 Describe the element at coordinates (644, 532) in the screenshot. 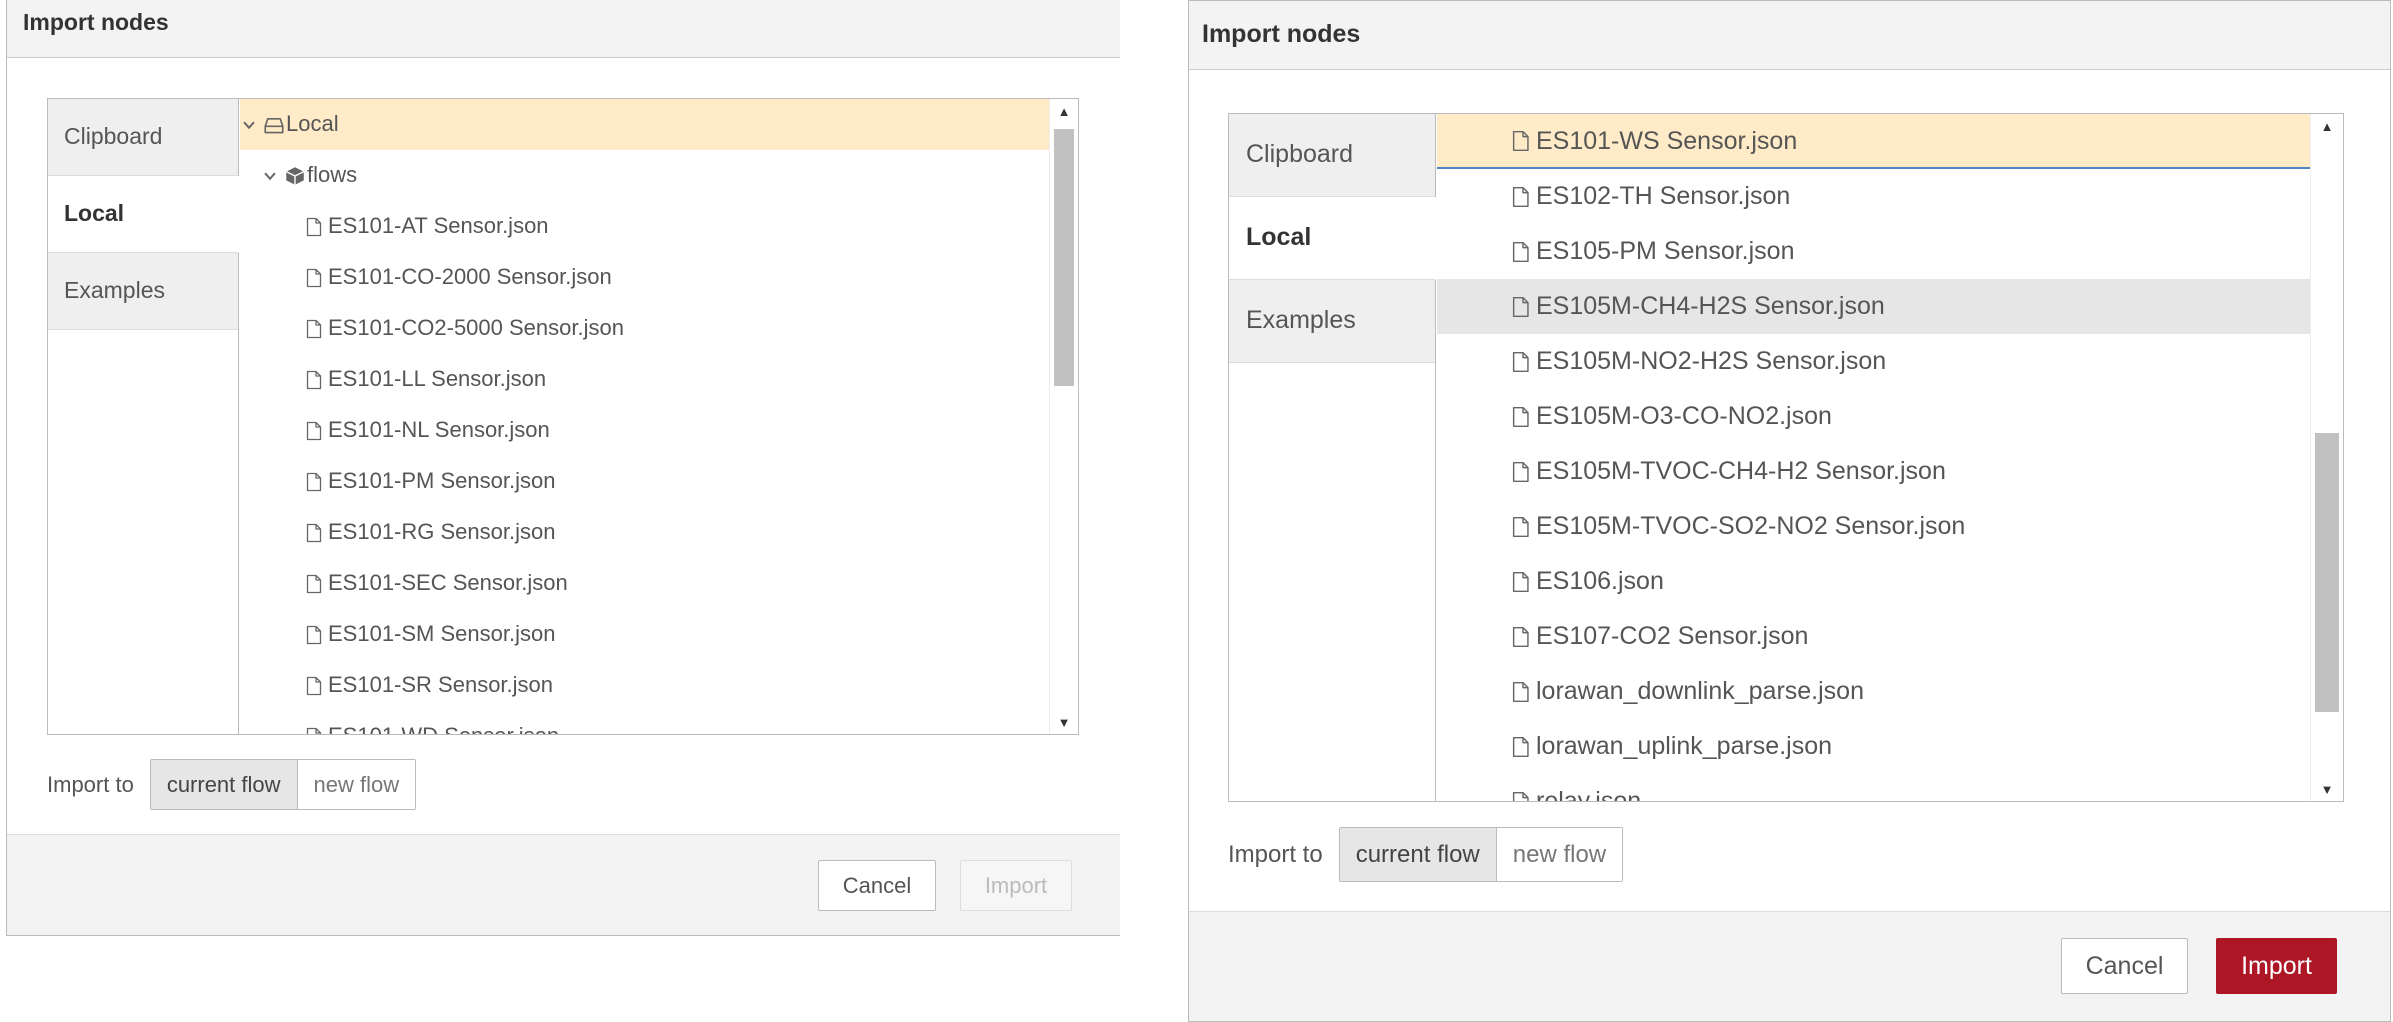

I see `tree-file-item: ES101-RG Sensor.json` at that location.